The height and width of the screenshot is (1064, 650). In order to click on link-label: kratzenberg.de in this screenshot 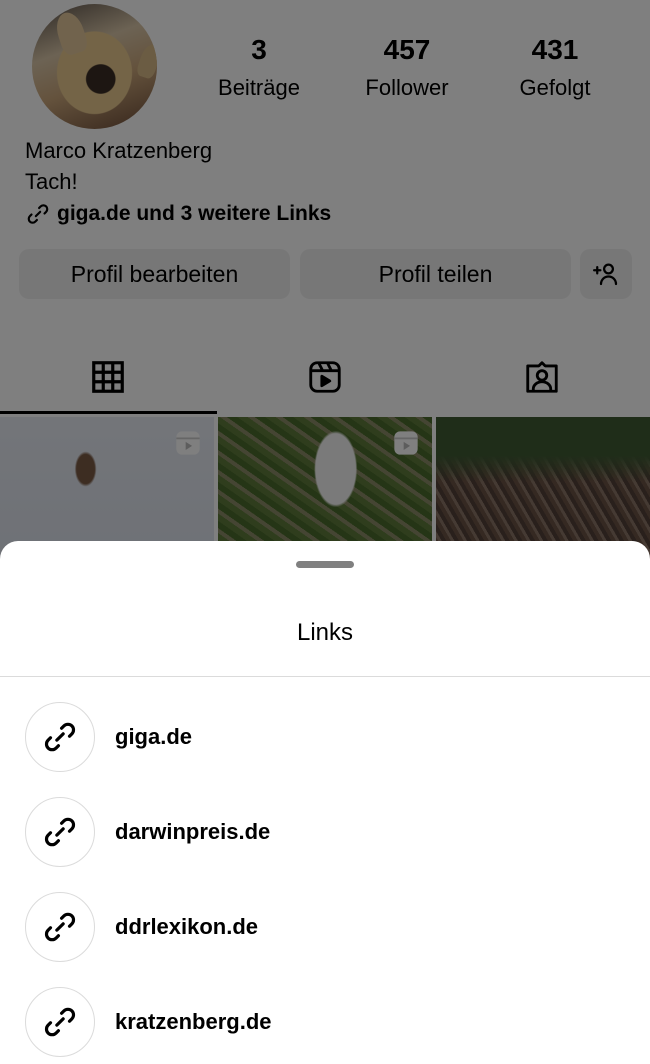, I will do `click(193, 1021)`.